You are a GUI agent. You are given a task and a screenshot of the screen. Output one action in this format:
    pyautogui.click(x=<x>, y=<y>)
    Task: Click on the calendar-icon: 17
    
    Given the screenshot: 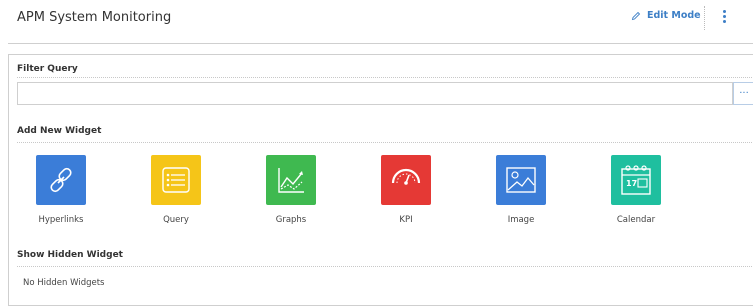 What is the action you would take?
    pyautogui.click(x=636, y=180)
    